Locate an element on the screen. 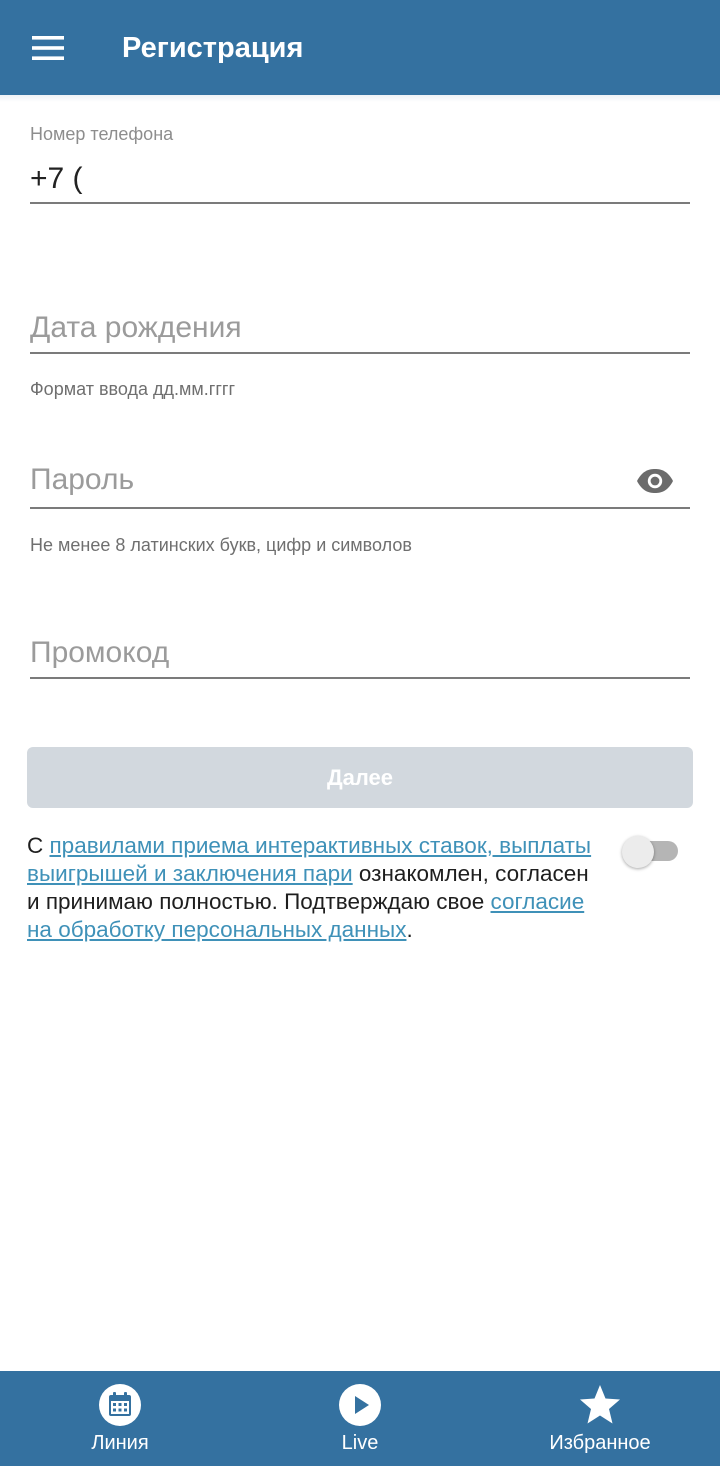  next-button: Далее is located at coordinates (360, 777).